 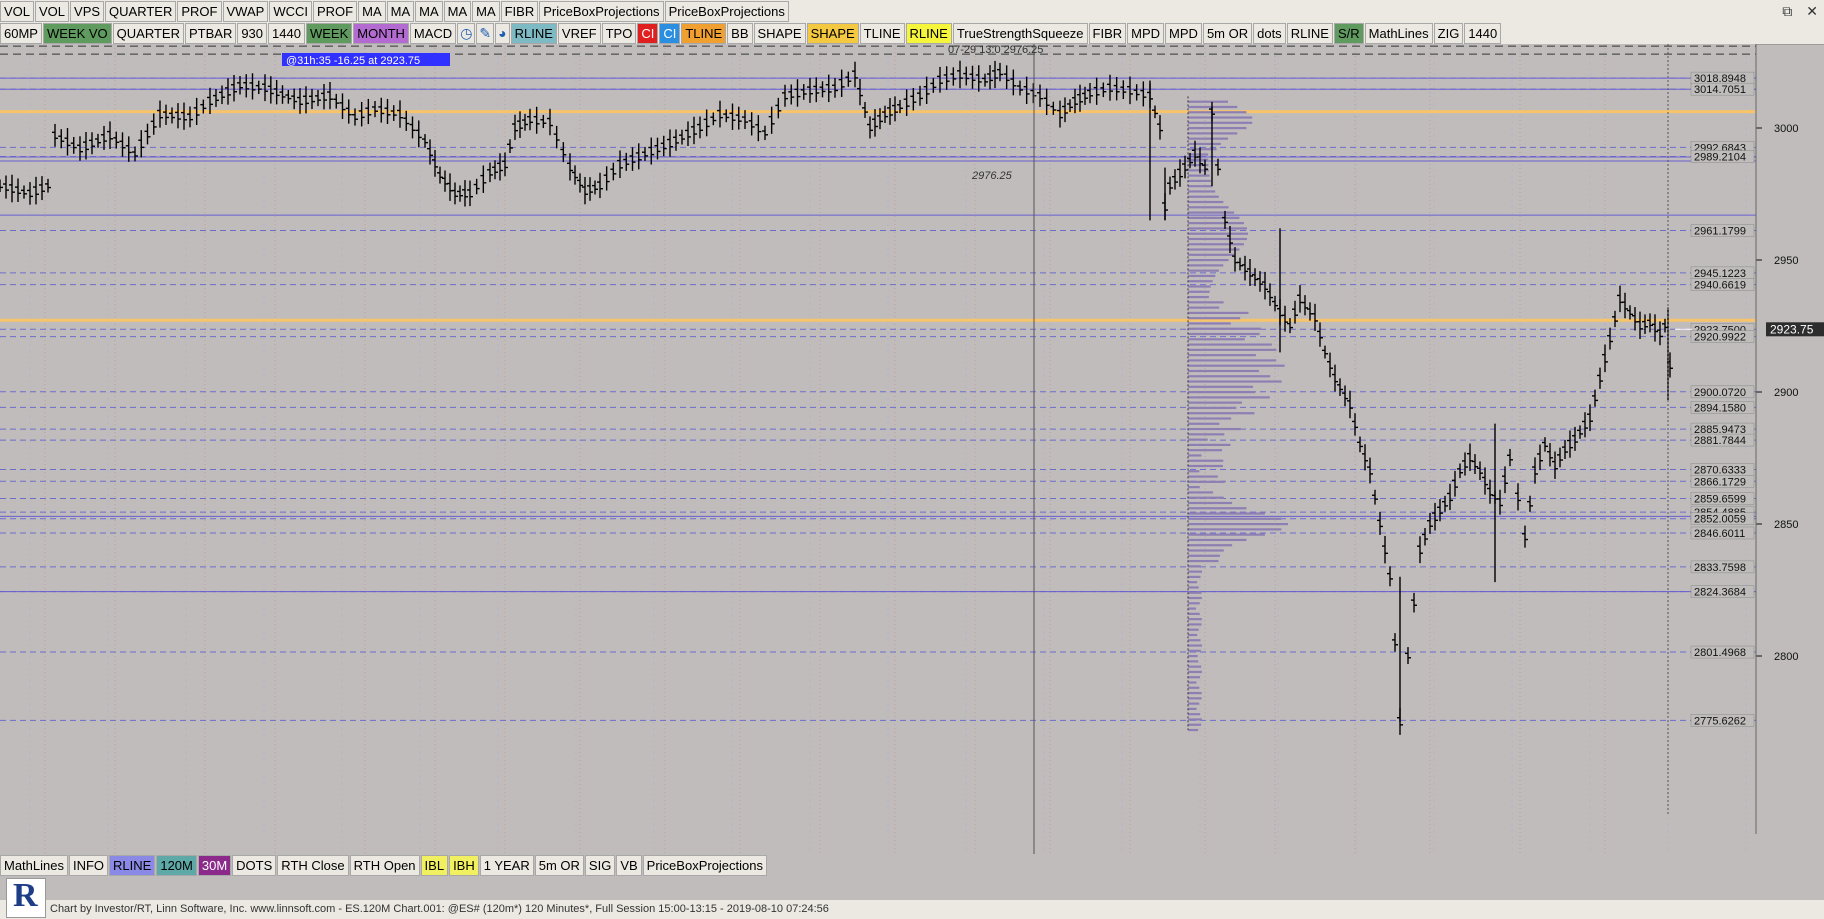 I want to click on toolbar_bottom-button-1-year: 1 YEAR, so click(x=506, y=865).